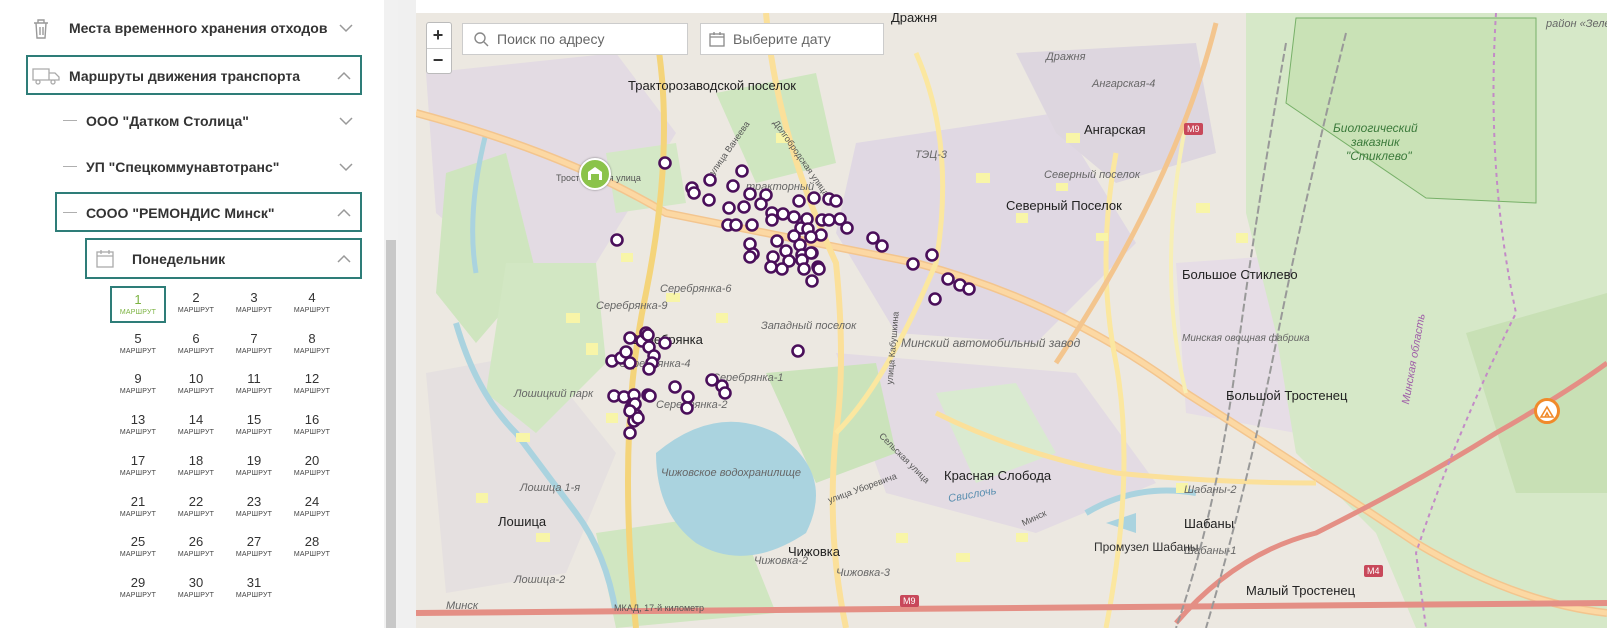  Describe the element at coordinates (391, 434) in the screenshot. I see `scrollbar-thumb` at that location.